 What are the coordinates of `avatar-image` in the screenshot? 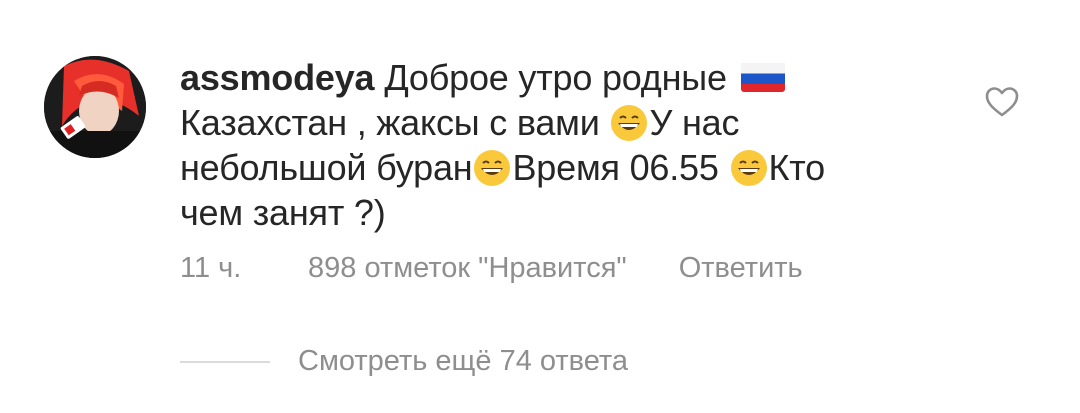 It's located at (95, 107).